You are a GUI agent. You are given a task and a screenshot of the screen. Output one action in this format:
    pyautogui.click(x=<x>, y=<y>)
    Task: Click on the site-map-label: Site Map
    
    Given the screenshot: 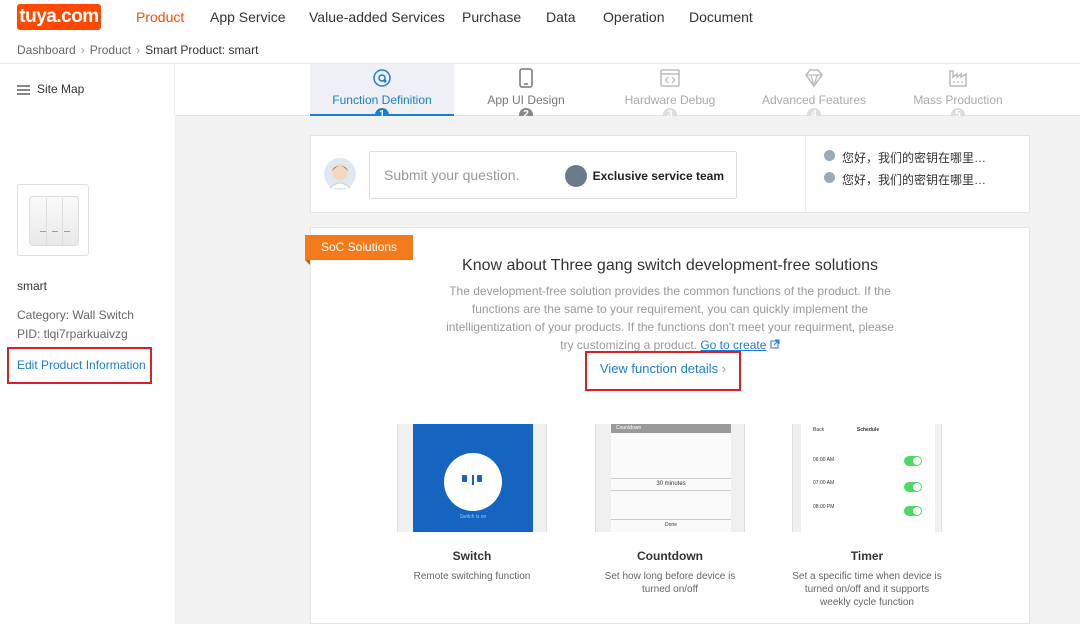 What is the action you would take?
    pyautogui.click(x=61, y=89)
    